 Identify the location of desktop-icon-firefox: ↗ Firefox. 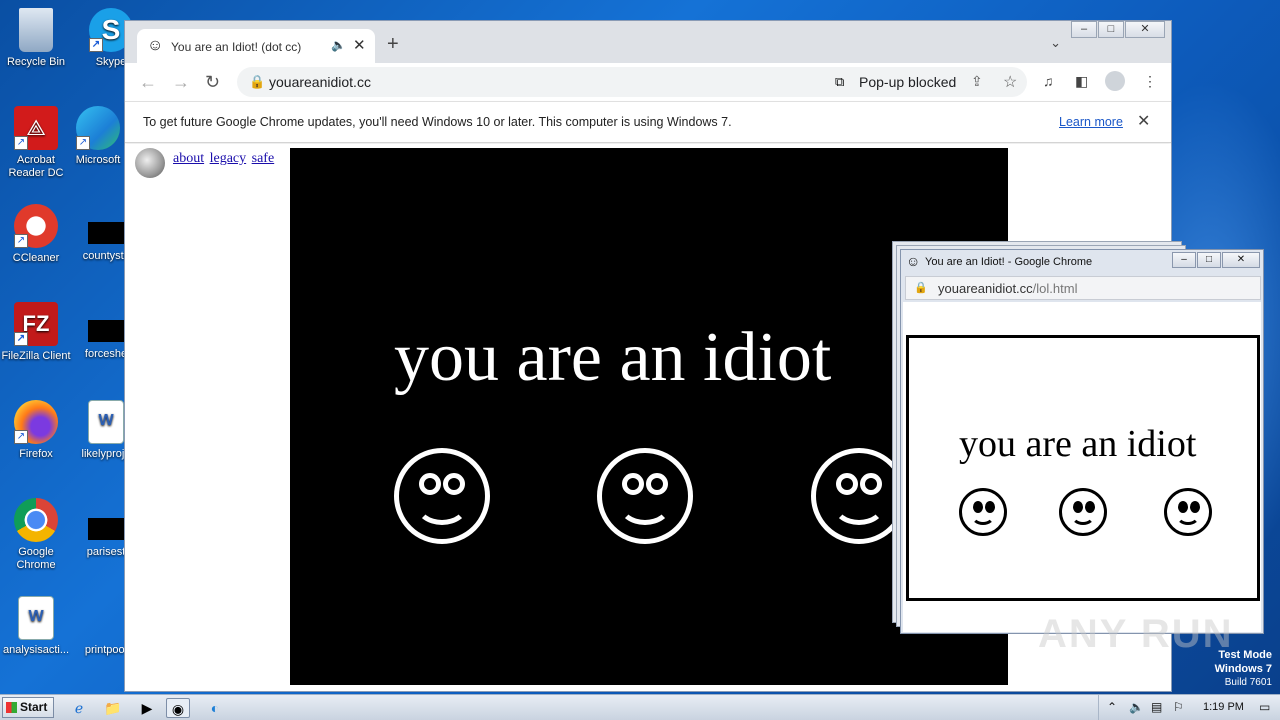
(37, 430).